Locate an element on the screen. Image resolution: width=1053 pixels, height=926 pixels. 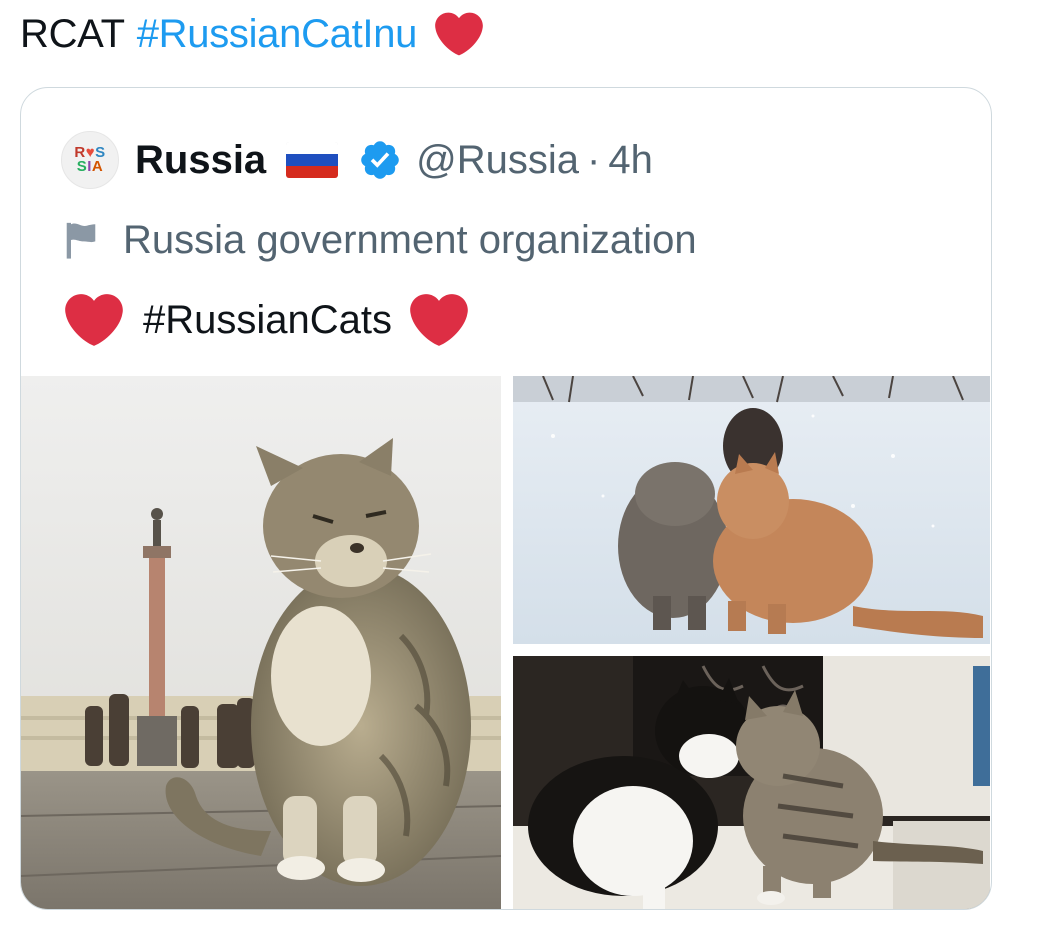
timestamp: 4h is located at coordinates (630, 160).